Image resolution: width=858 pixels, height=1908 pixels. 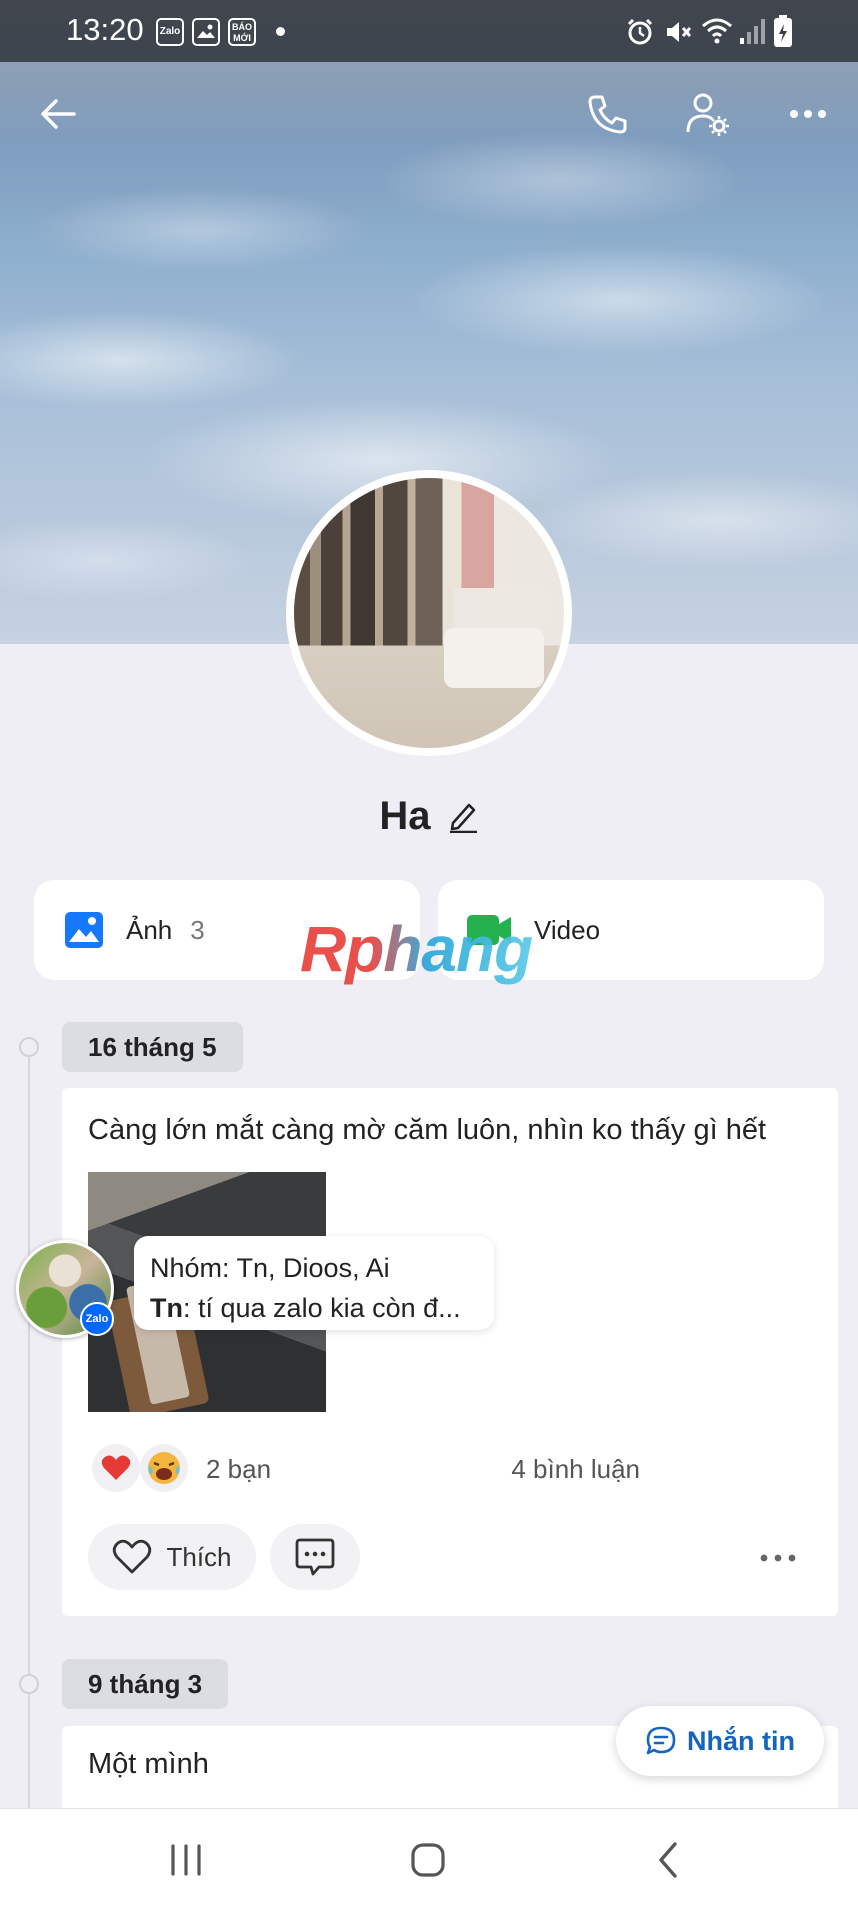 What do you see at coordinates (199, 1556) in the screenshot?
I see `like-label: Thích` at bounding box center [199, 1556].